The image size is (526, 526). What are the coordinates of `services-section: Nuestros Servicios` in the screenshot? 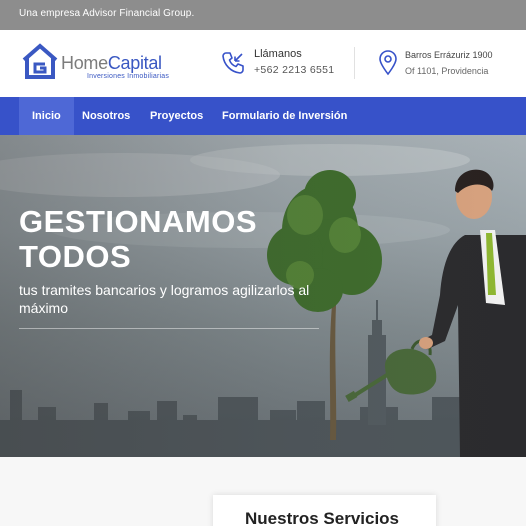 It's located at (263, 491).